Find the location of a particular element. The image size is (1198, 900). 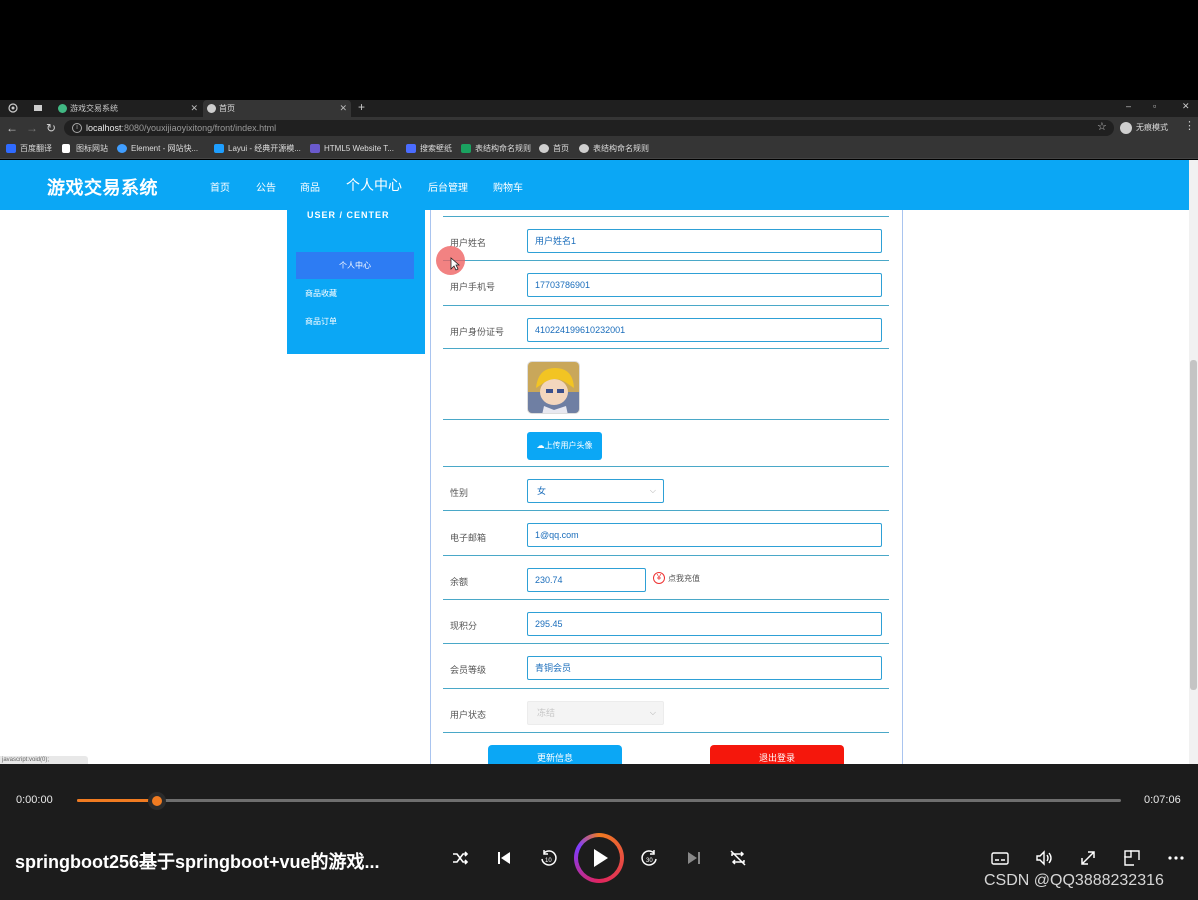

phone-label: 用户手机号 is located at coordinates (473, 287).